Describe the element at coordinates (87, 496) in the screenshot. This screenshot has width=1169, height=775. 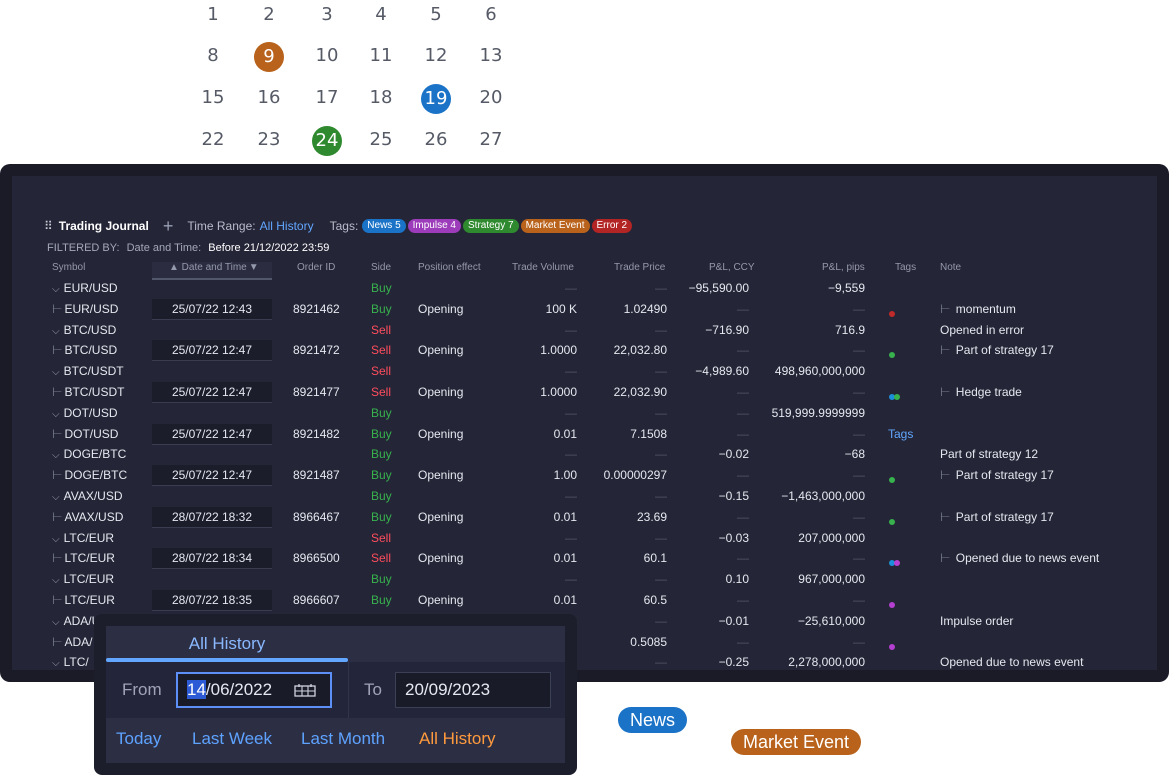
I see `symbol-cell: ⌵ AVAX/USD` at that location.